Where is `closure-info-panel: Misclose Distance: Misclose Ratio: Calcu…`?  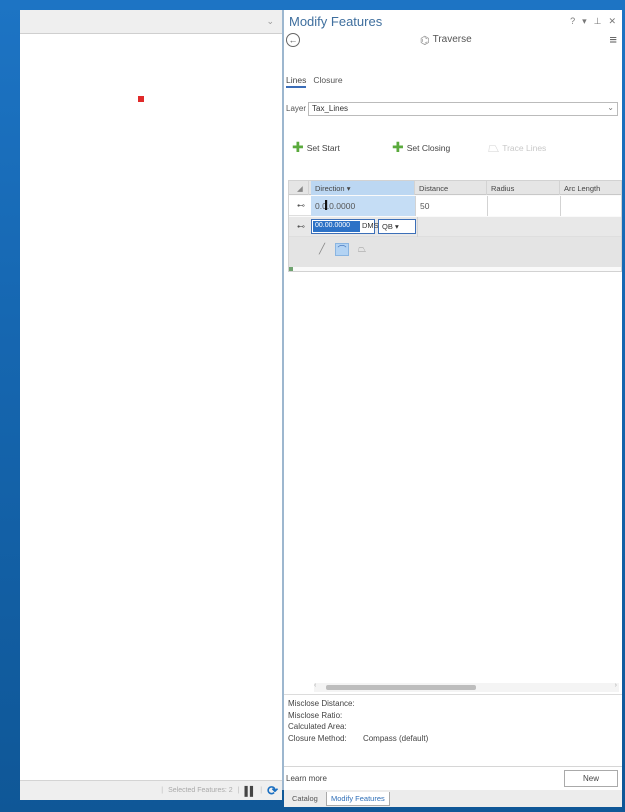 closure-info-panel: Misclose Distance: Misclose Ratio: Calcu… is located at coordinates (453, 730).